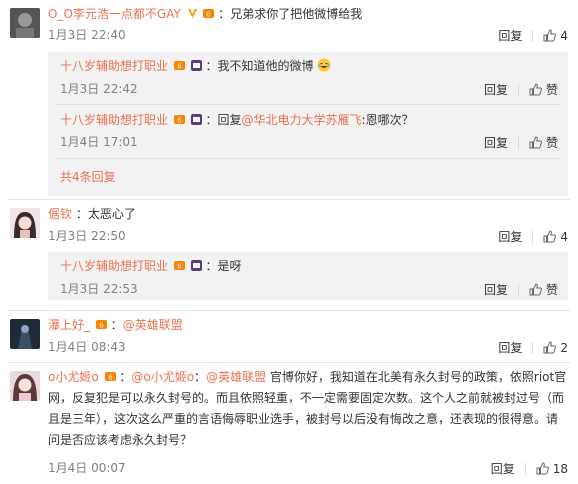  Describe the element at coordinates (387, 120) in the screenshot. I see `reply-text: :恩哪次？` at that location.